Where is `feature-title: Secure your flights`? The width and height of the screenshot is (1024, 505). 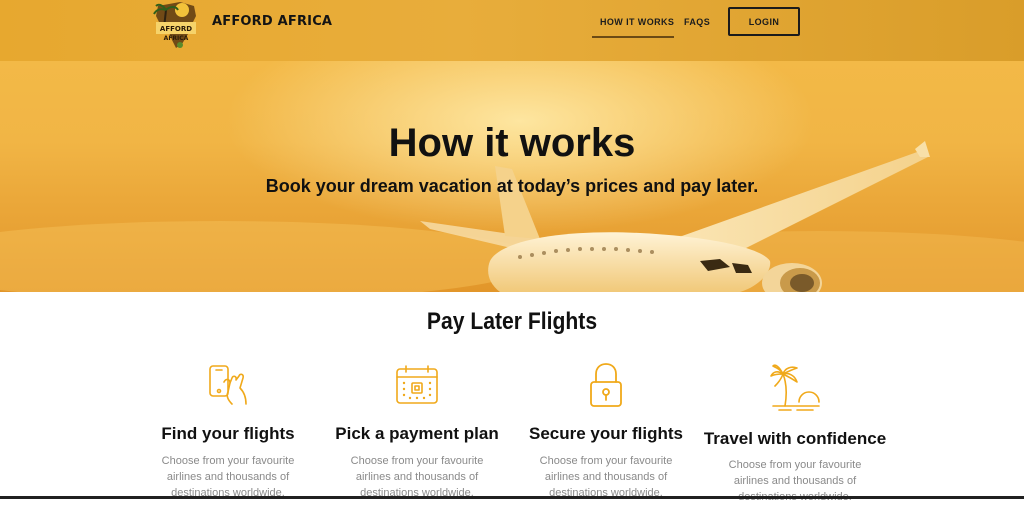
feature-title: Secure your flights is located at coordinates (606, 433).